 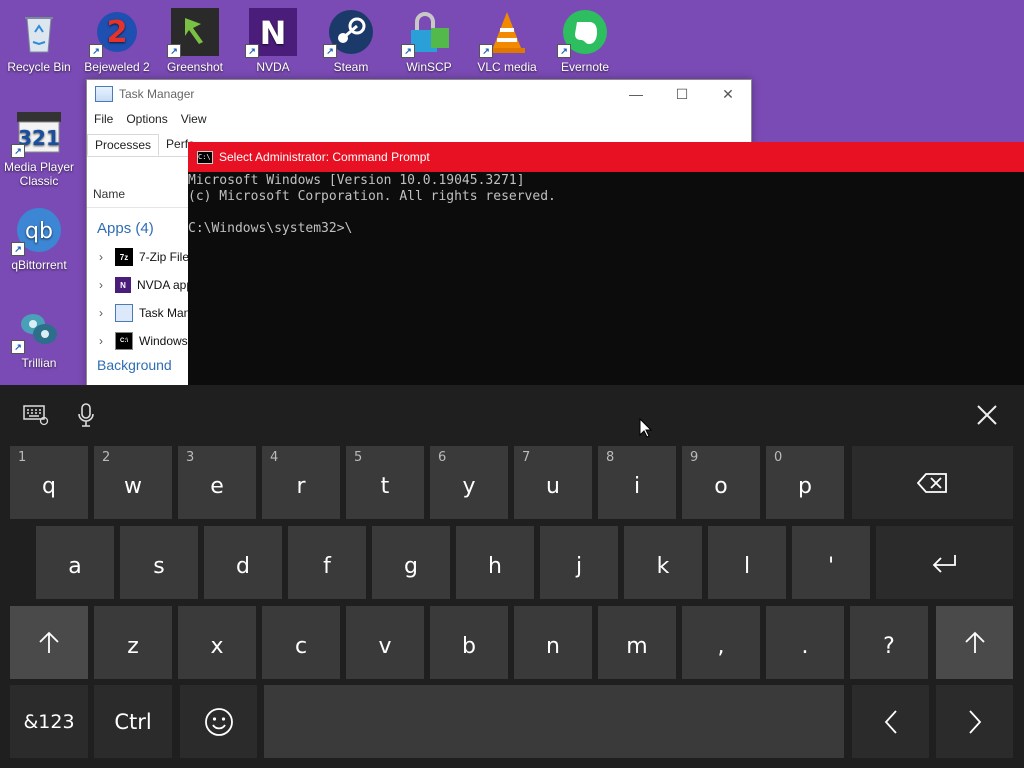 What do you see at coordinates (133, 642) in the screenshot?
I see `key-z: z` at bounding box center [133, 642].